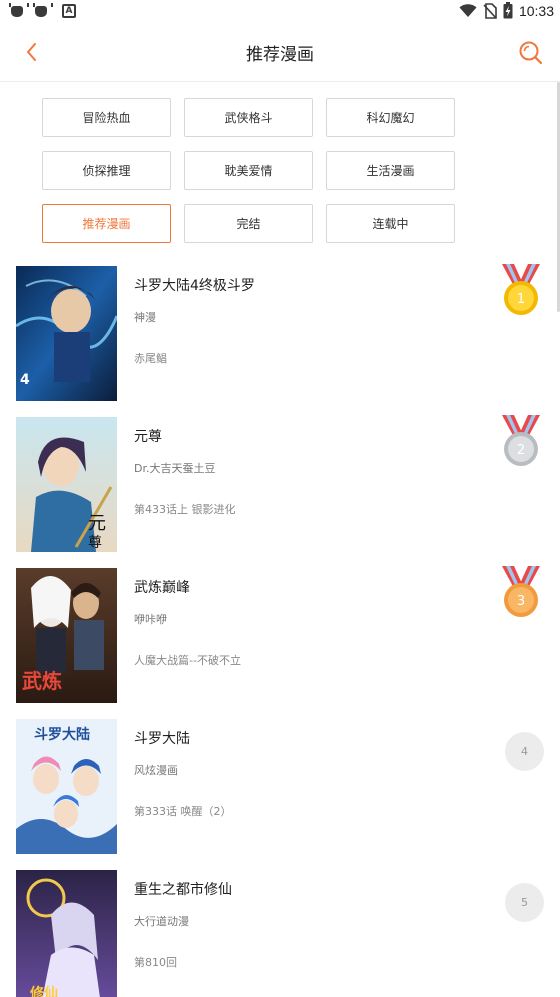 This screenshot has height=997, width=560. Describe the element at coordinates (66, 635) in the screenshot. I see `comic-cover-image: 武炼` at that location.